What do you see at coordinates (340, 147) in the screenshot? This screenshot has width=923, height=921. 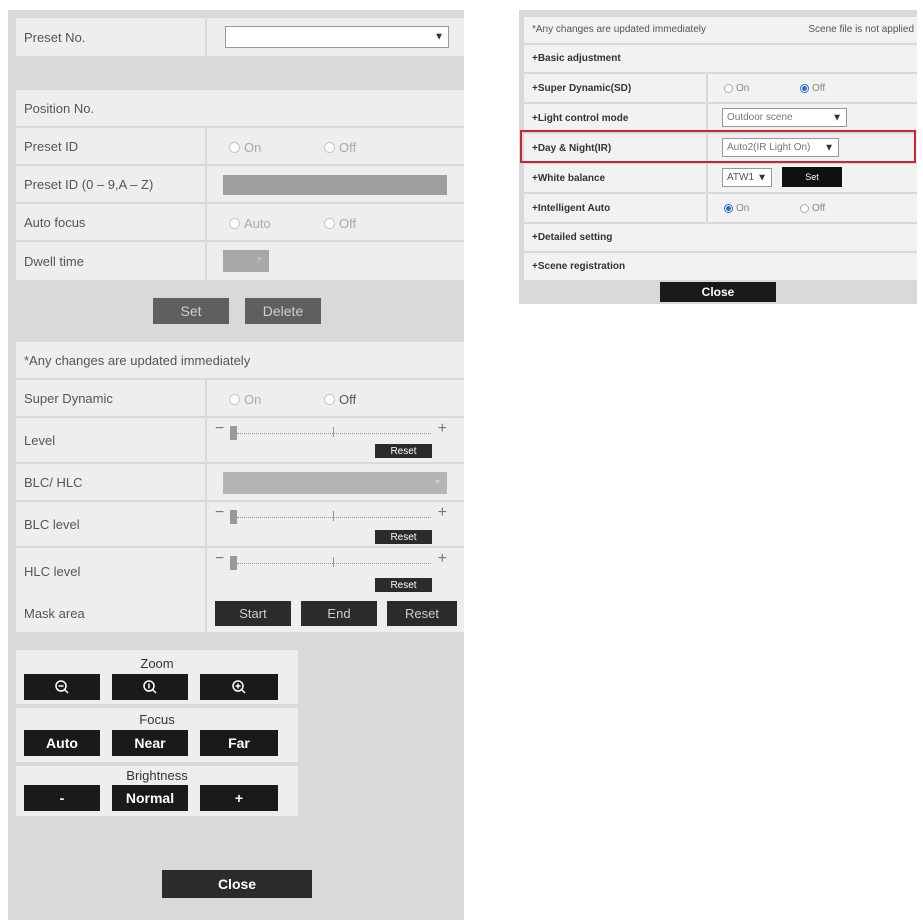 I see `preset-id-off-radio: Off` at bounding box center [340, 147].